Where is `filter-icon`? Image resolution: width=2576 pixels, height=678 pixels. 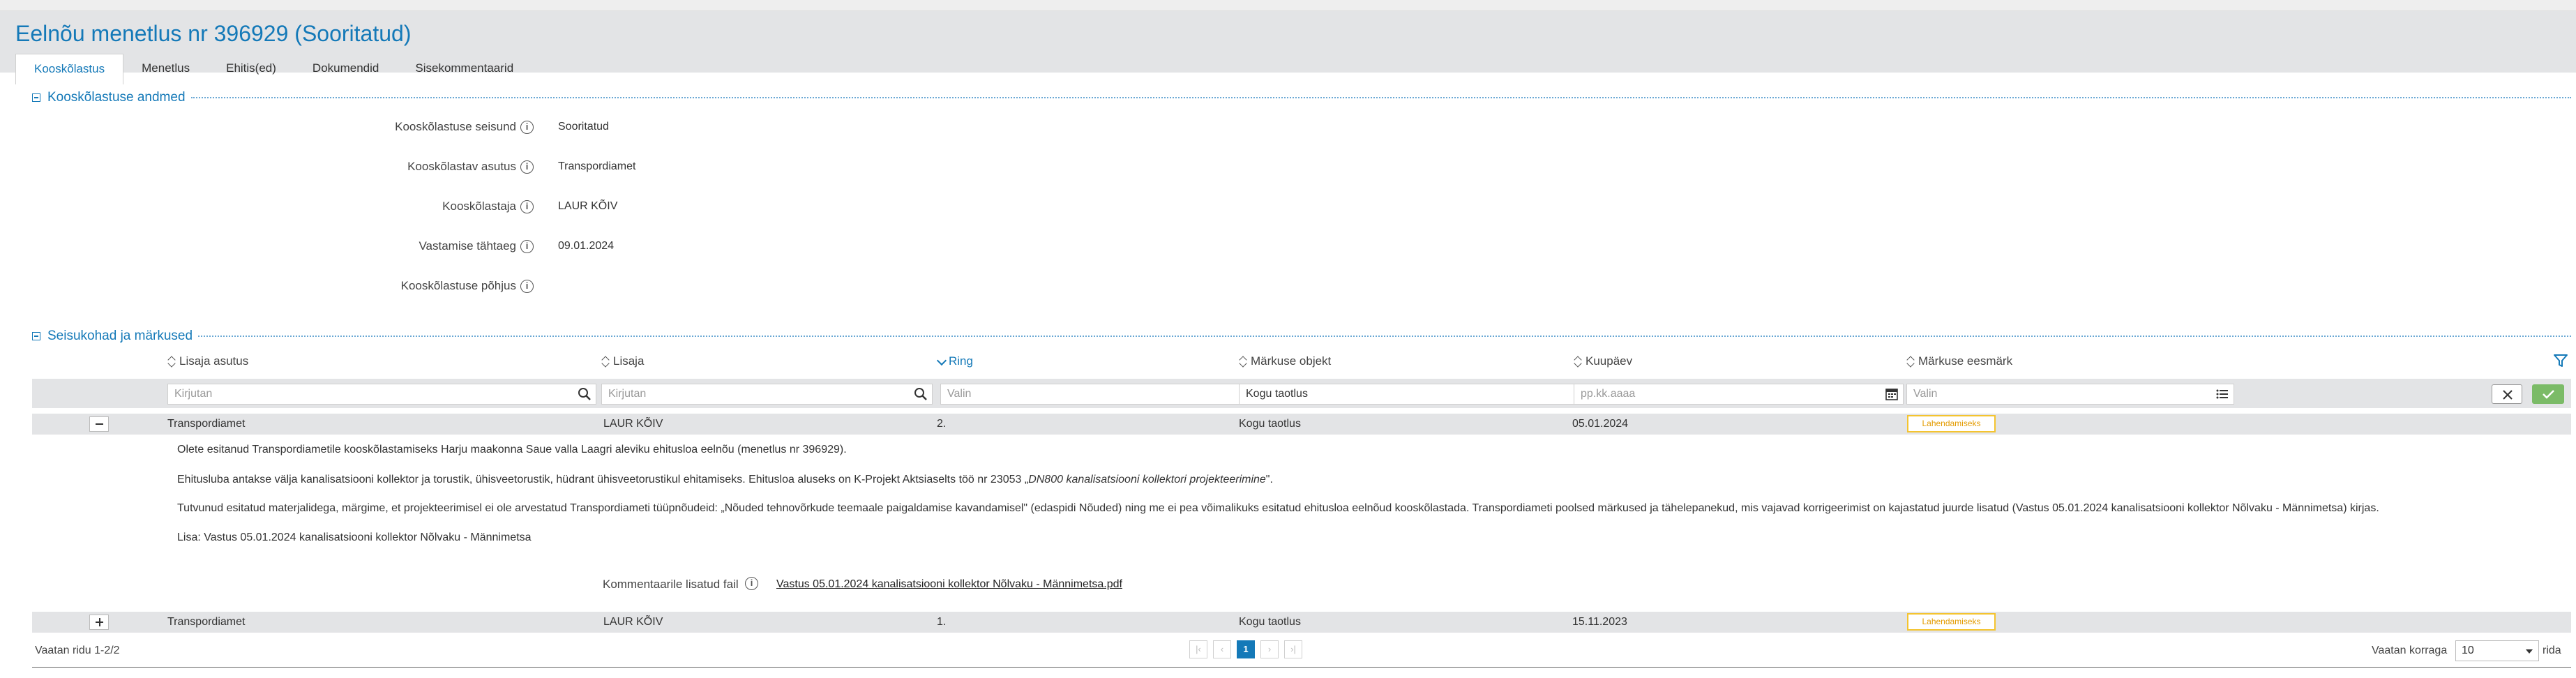 filter-icon is located at coordinates (2560, 360).